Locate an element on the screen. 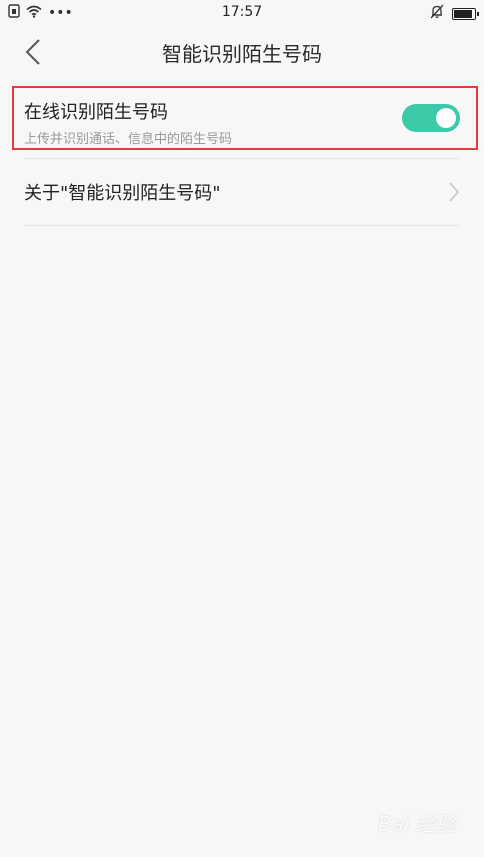 The height and width of the screenshot is (857, 484). status-time: 17:57 is located at coordinates (242, 12).